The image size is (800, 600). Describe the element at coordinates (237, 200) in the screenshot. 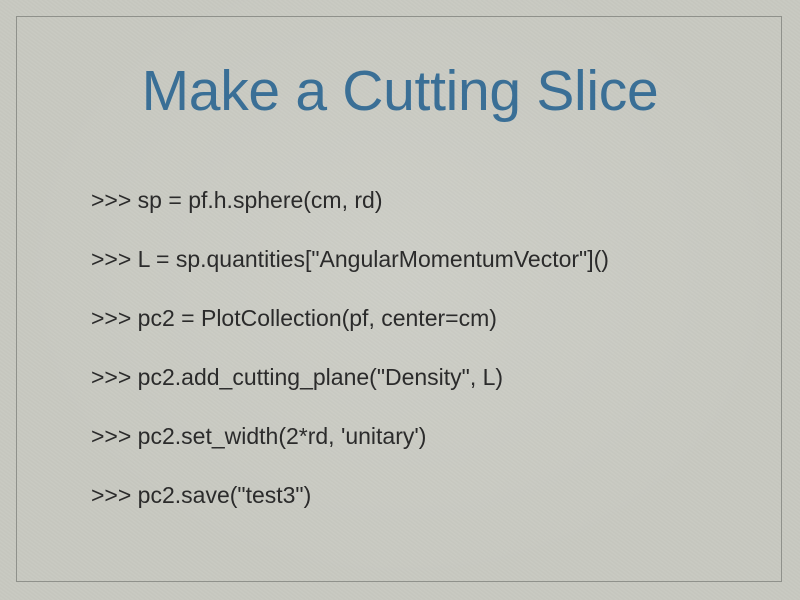

I see `code-line-sphere: >>> sp = pf.h.sphere(cm, rd)` at that location.